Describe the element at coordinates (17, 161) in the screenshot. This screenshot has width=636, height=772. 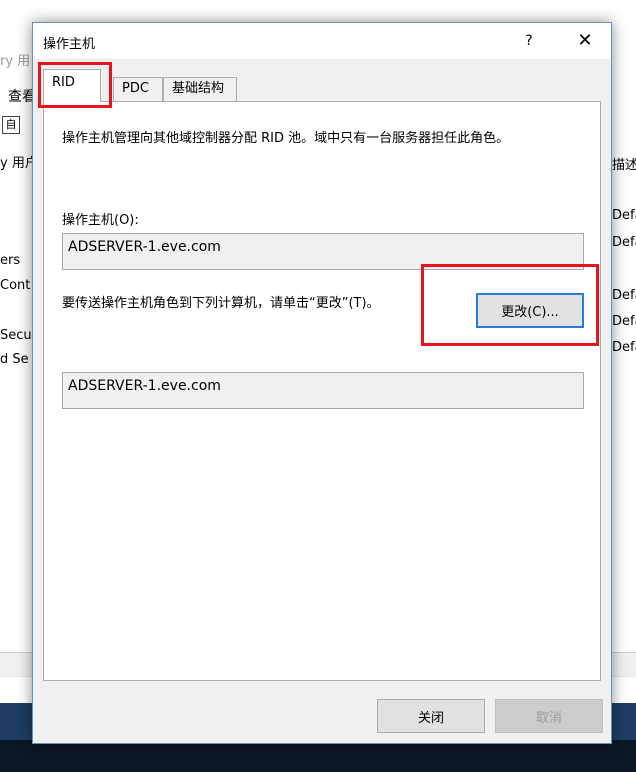
I see `list-item: y 用户` at that location.